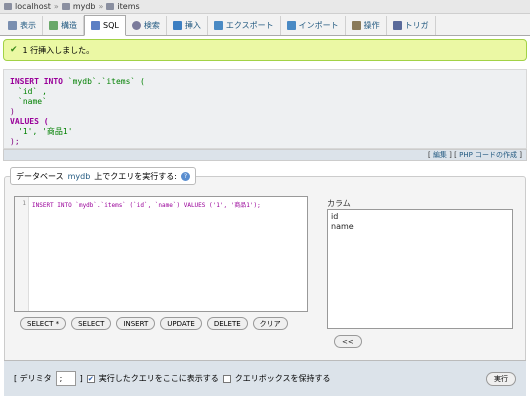  Describe the element at coordinates (91, 323) in the screenshot. I see `select-button: SELECT` at that location.